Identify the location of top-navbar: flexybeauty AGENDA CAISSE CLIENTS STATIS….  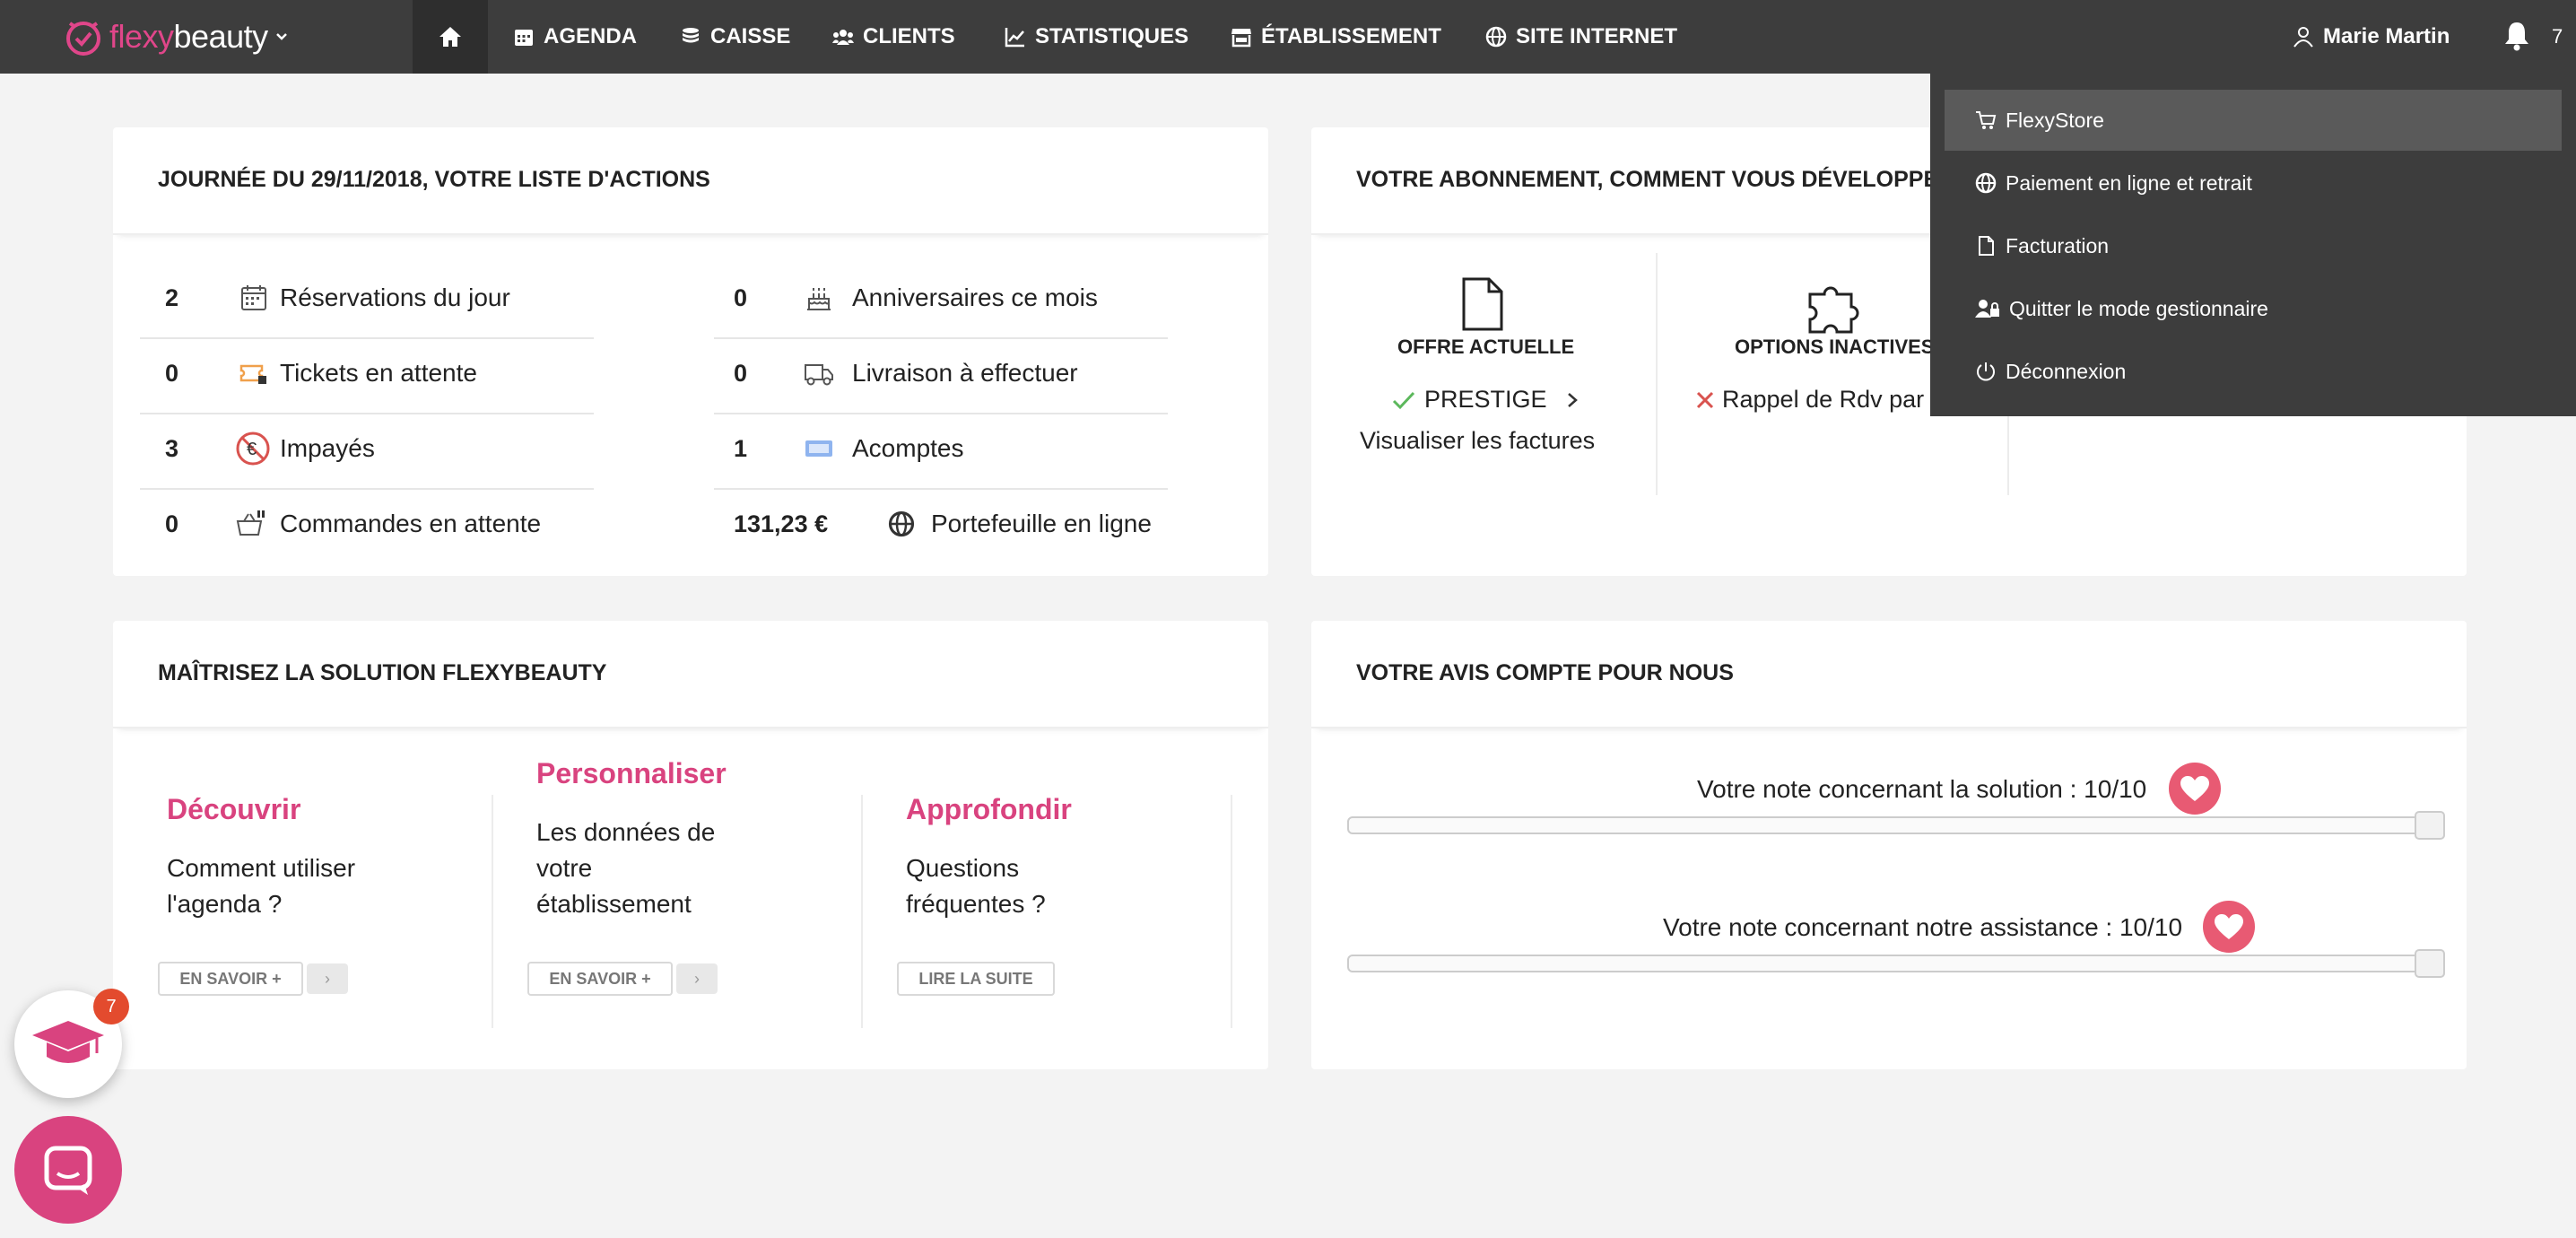
(1288, 37).